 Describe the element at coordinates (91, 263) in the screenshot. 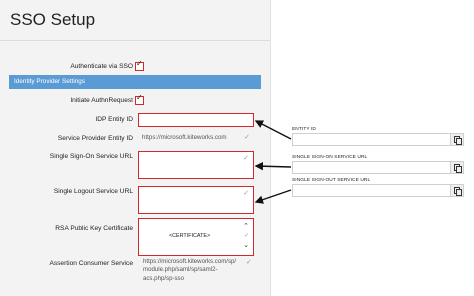

I see `acs-label: Assertion Consumer Service` at that location.